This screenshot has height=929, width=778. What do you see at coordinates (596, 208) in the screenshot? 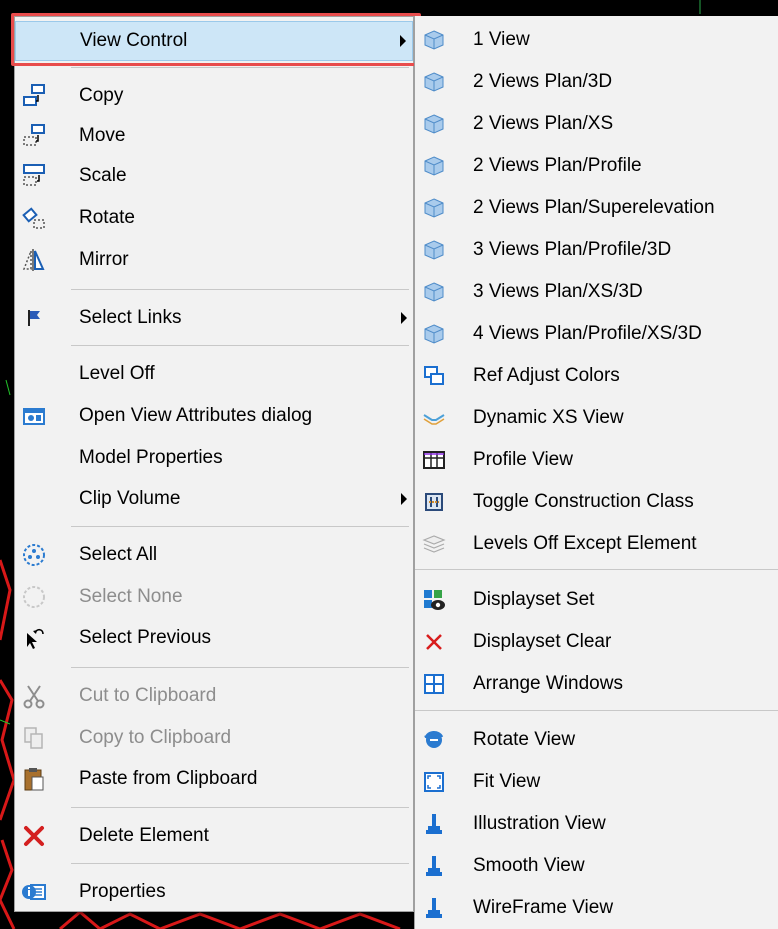
I see `submenu-item-2-views-plan-superelevation: 2 Views Plan/Superelevation` at bounding box center [596, 208].